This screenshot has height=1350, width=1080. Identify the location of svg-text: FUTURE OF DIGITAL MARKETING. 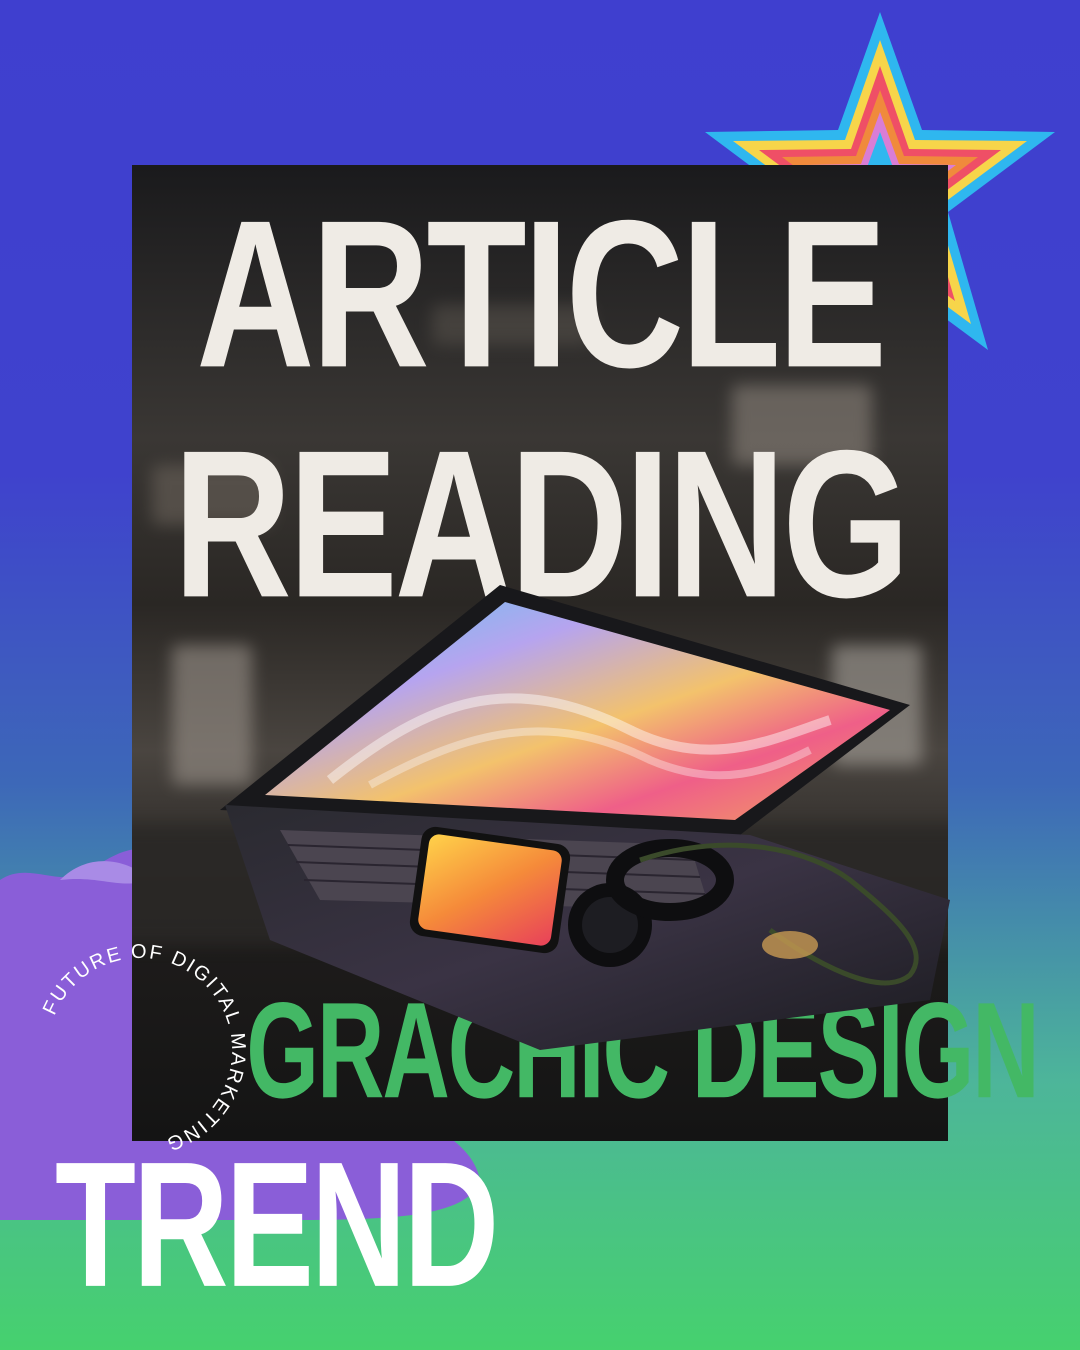
(144, 1048).